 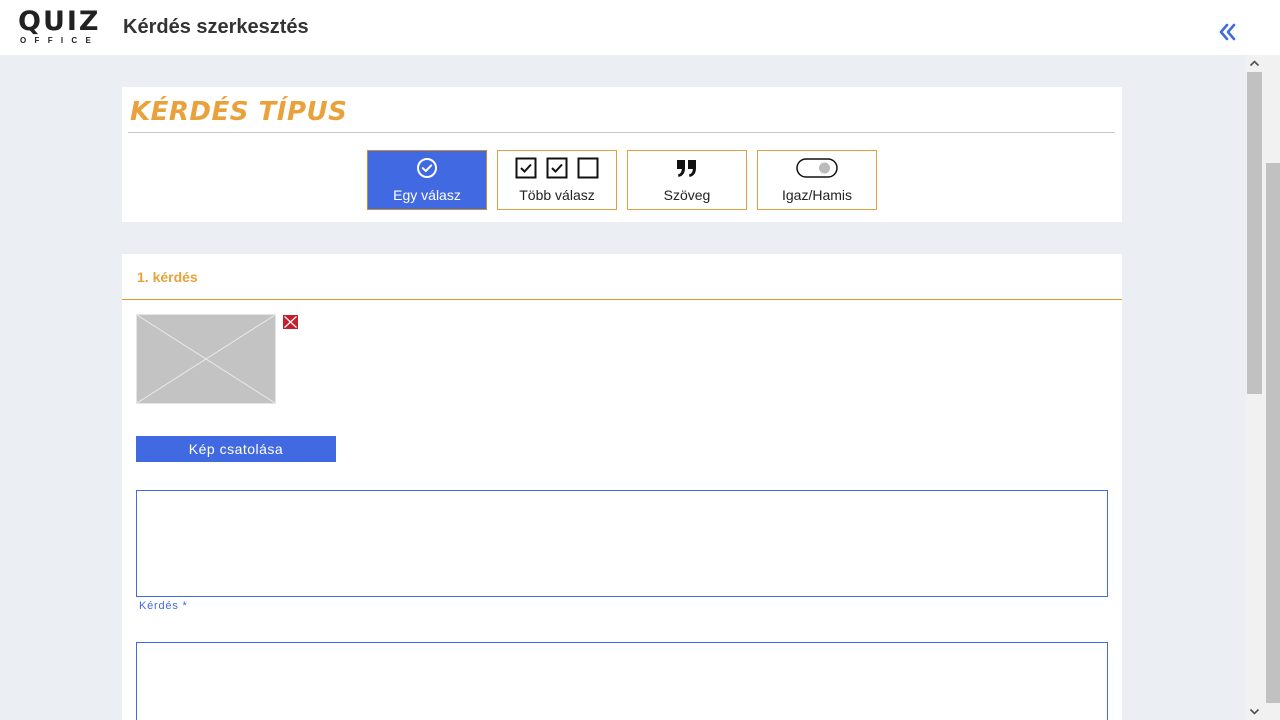 I want to click on top-header: QUIZ OFFICE Kérdés szerkesztés, so click(x=640, y=27).